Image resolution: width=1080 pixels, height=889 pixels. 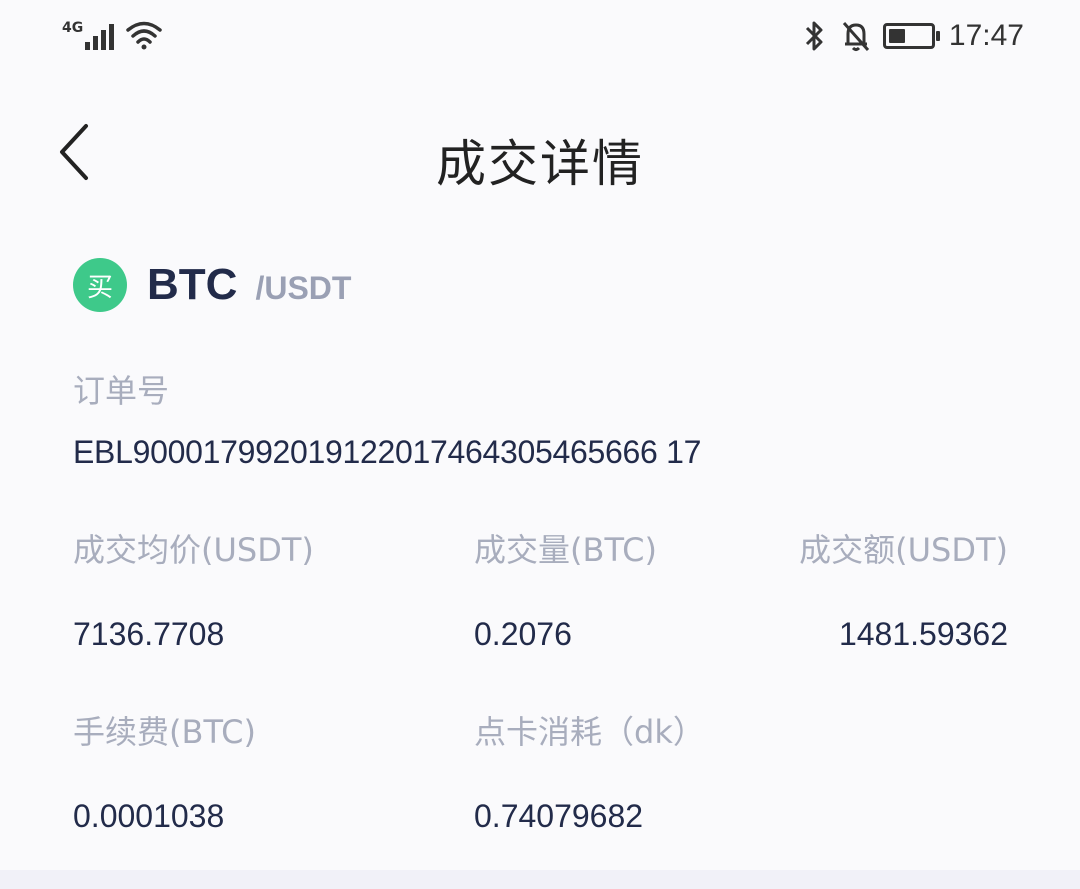 I want to click on nav-bar: 成交详情, so click(x=540, y=155).